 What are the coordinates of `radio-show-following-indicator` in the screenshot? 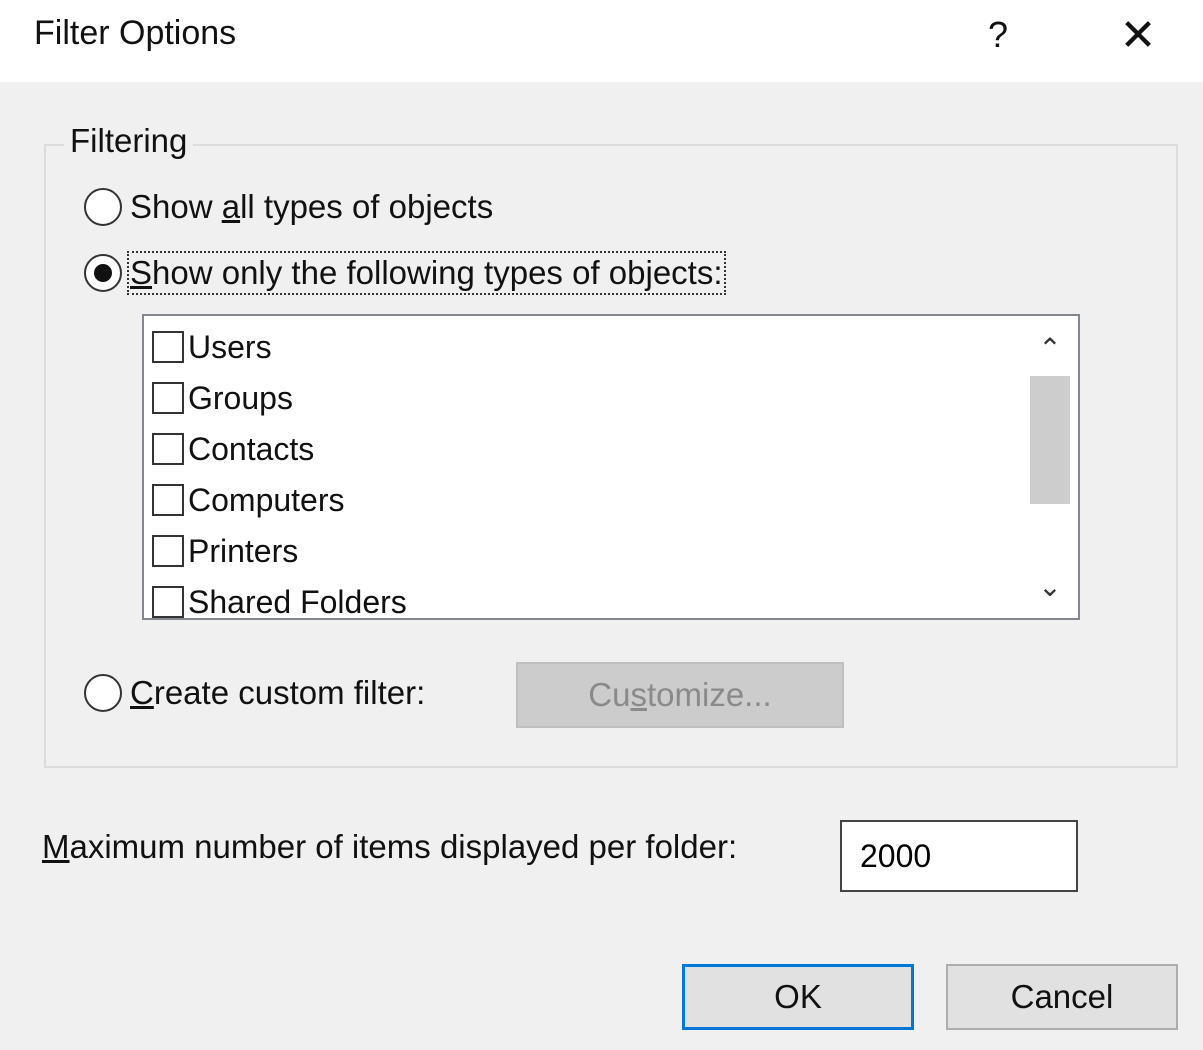 It's located at (103, 273).